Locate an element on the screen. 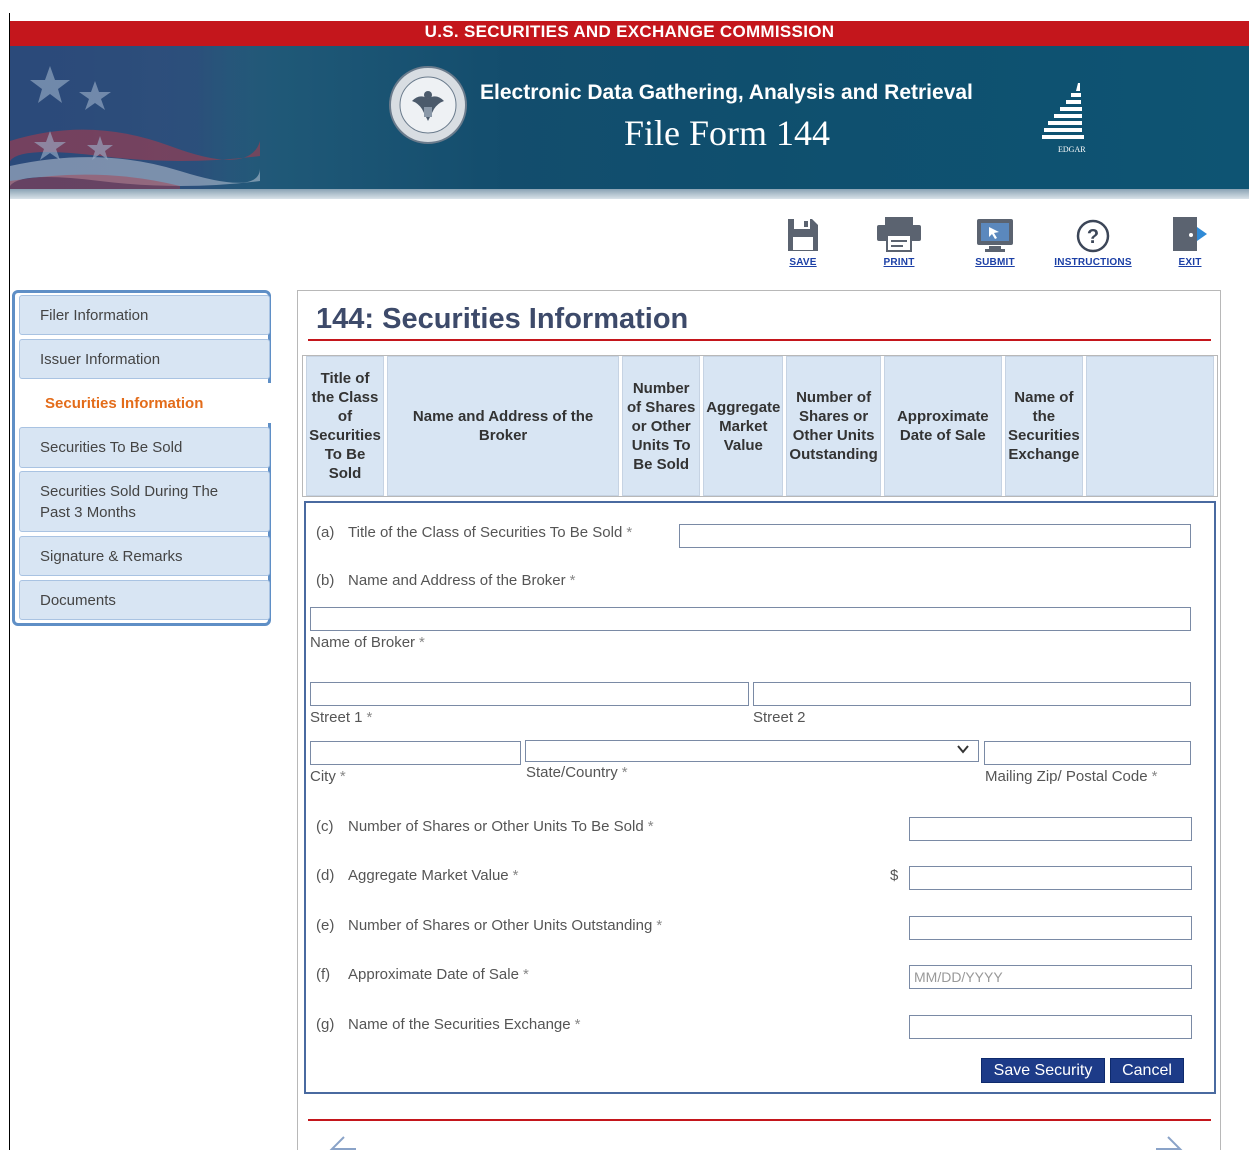  shares-outstanding-input is located at coordinates (1050, 928).